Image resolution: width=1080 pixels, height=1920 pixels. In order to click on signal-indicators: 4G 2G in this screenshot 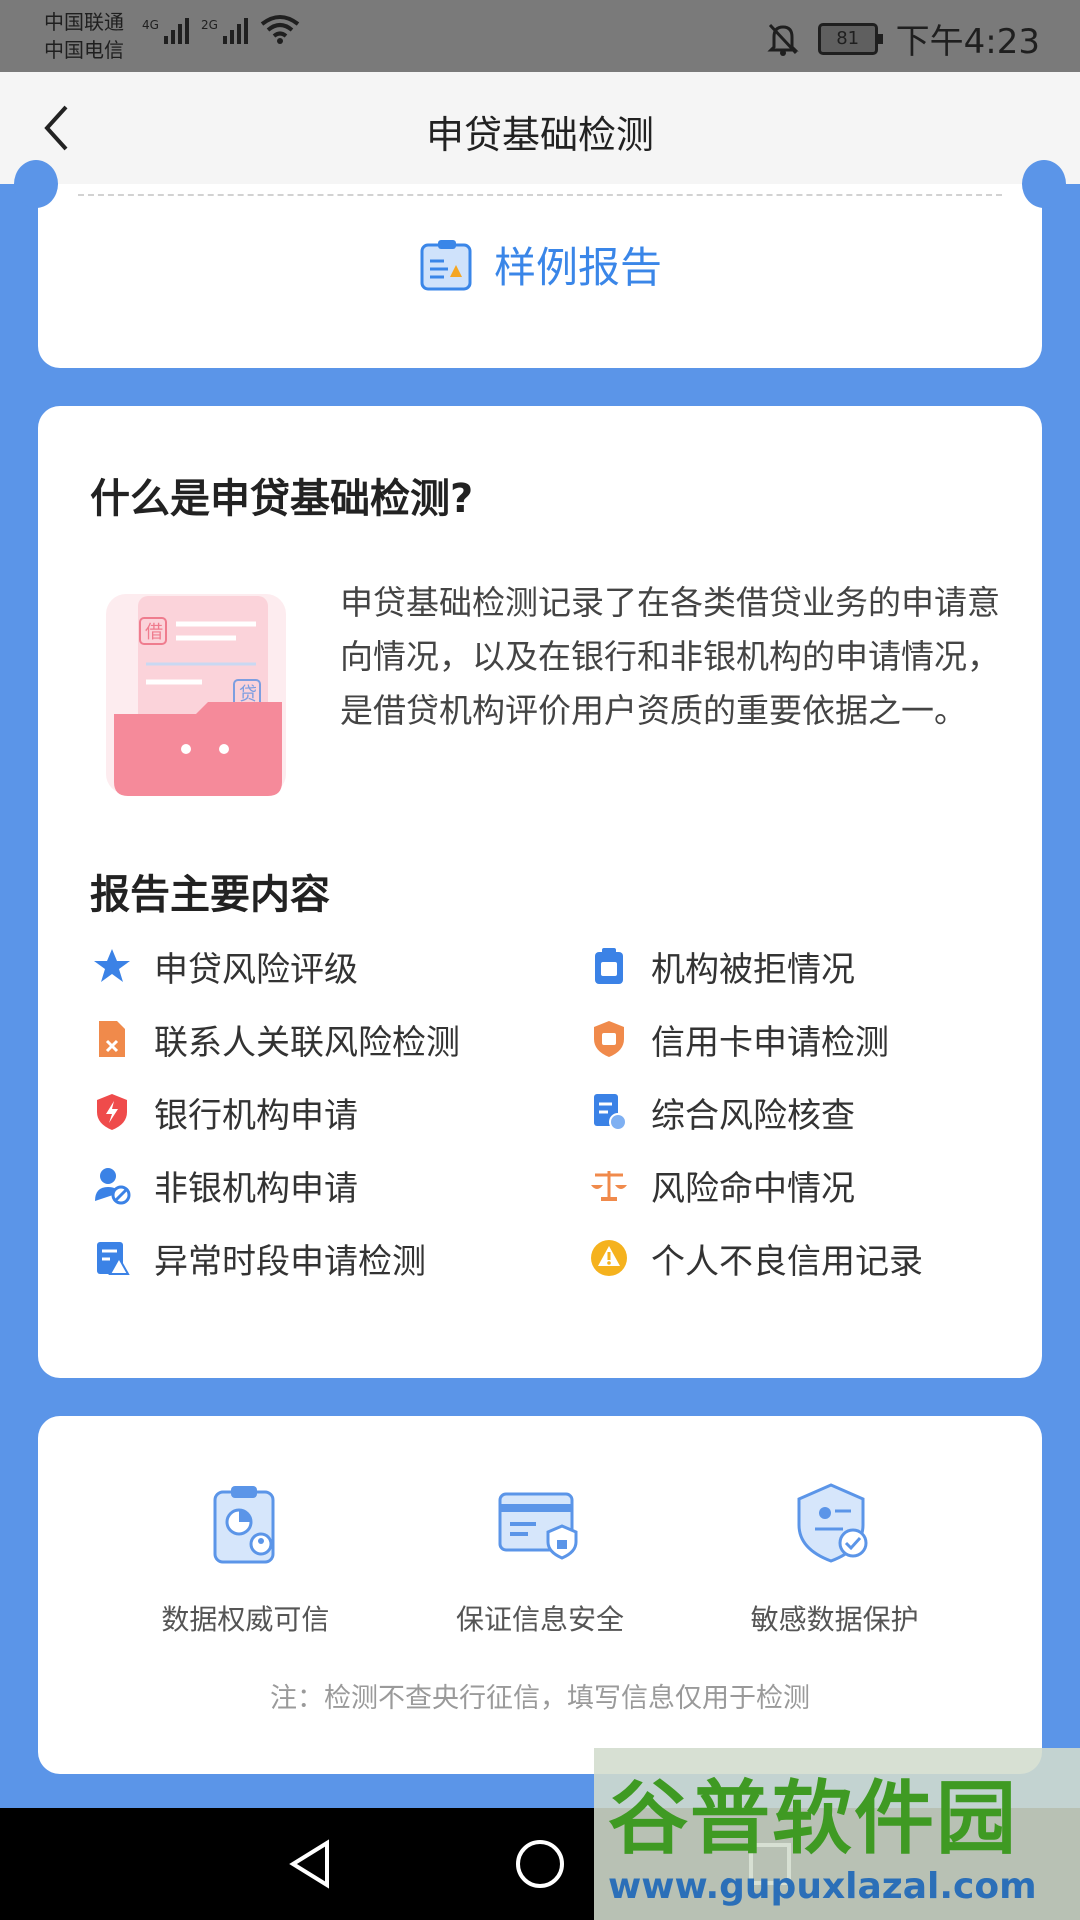, I will do `click(221, 29)`.